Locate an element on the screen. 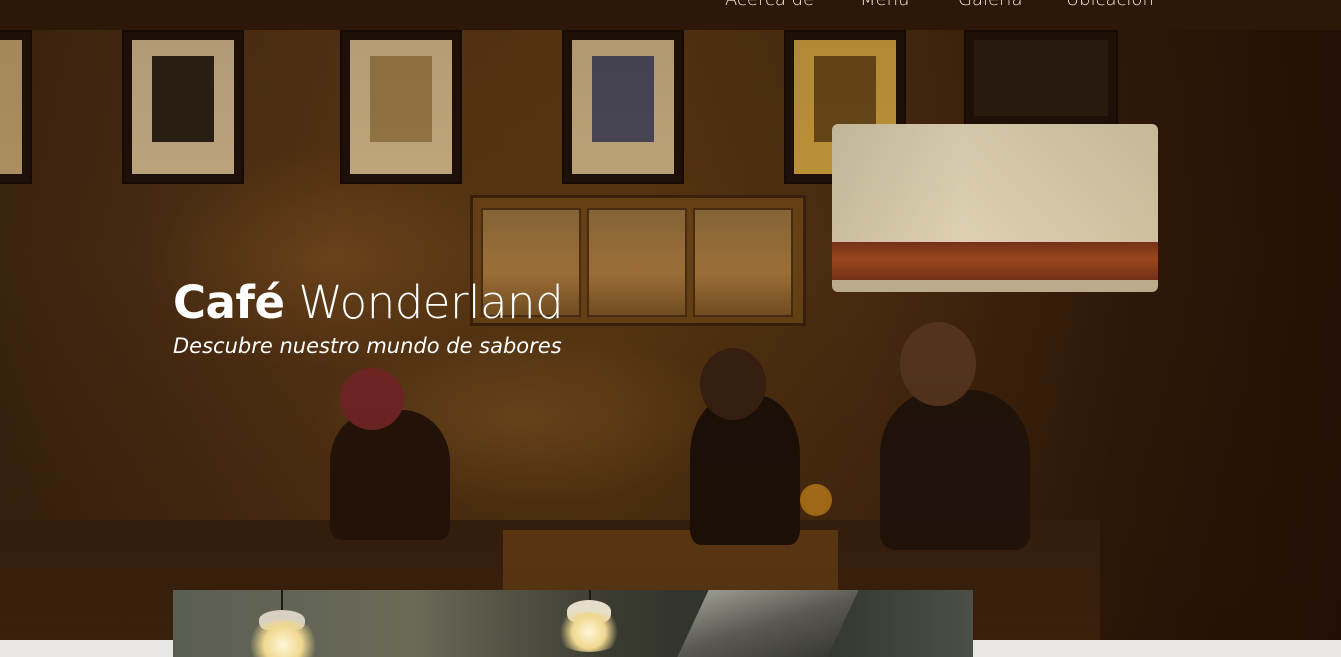  ceiling-duct is located at coordinates (768, 623).